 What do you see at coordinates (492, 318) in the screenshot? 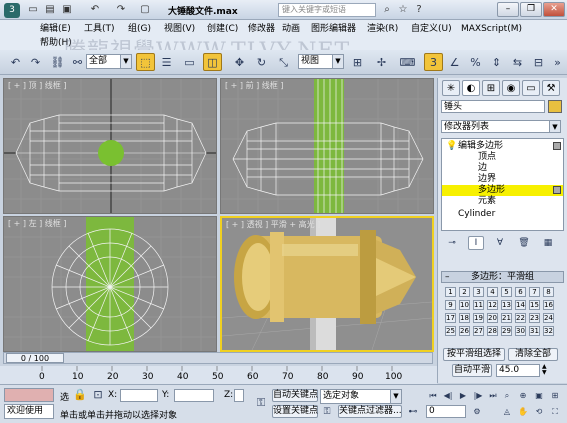
I see `sg-button: 20` at bounding box center [492, 318].